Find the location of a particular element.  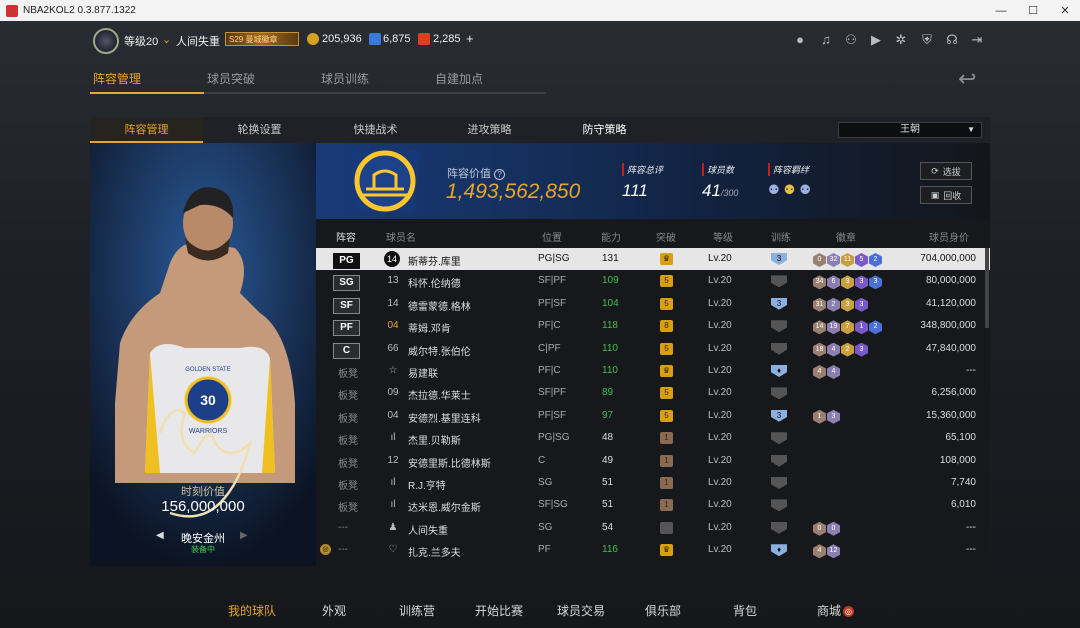

player-name: 德雷蒙德.格林 is located at coordinates (439, 305).